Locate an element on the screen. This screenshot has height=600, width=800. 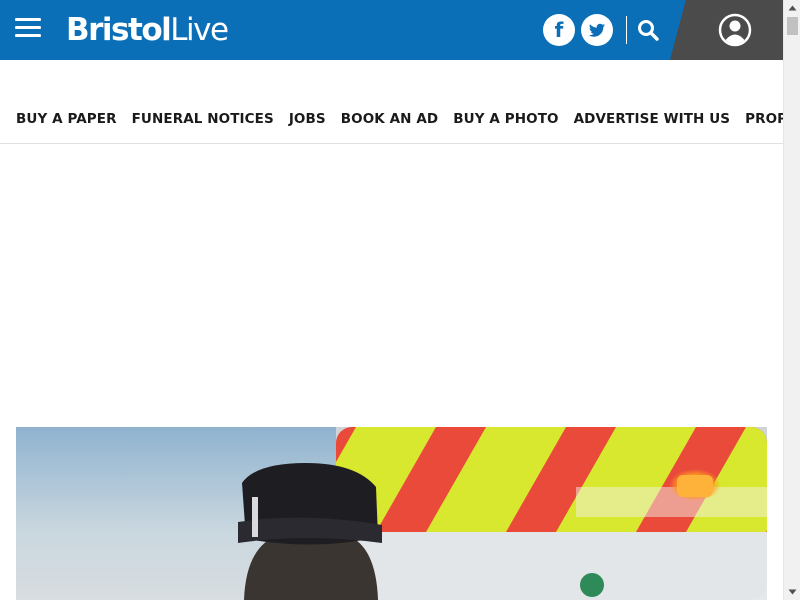
nav-item-funeral-notices: FUNERAL NOTICES is located at coordinates (203, 119).